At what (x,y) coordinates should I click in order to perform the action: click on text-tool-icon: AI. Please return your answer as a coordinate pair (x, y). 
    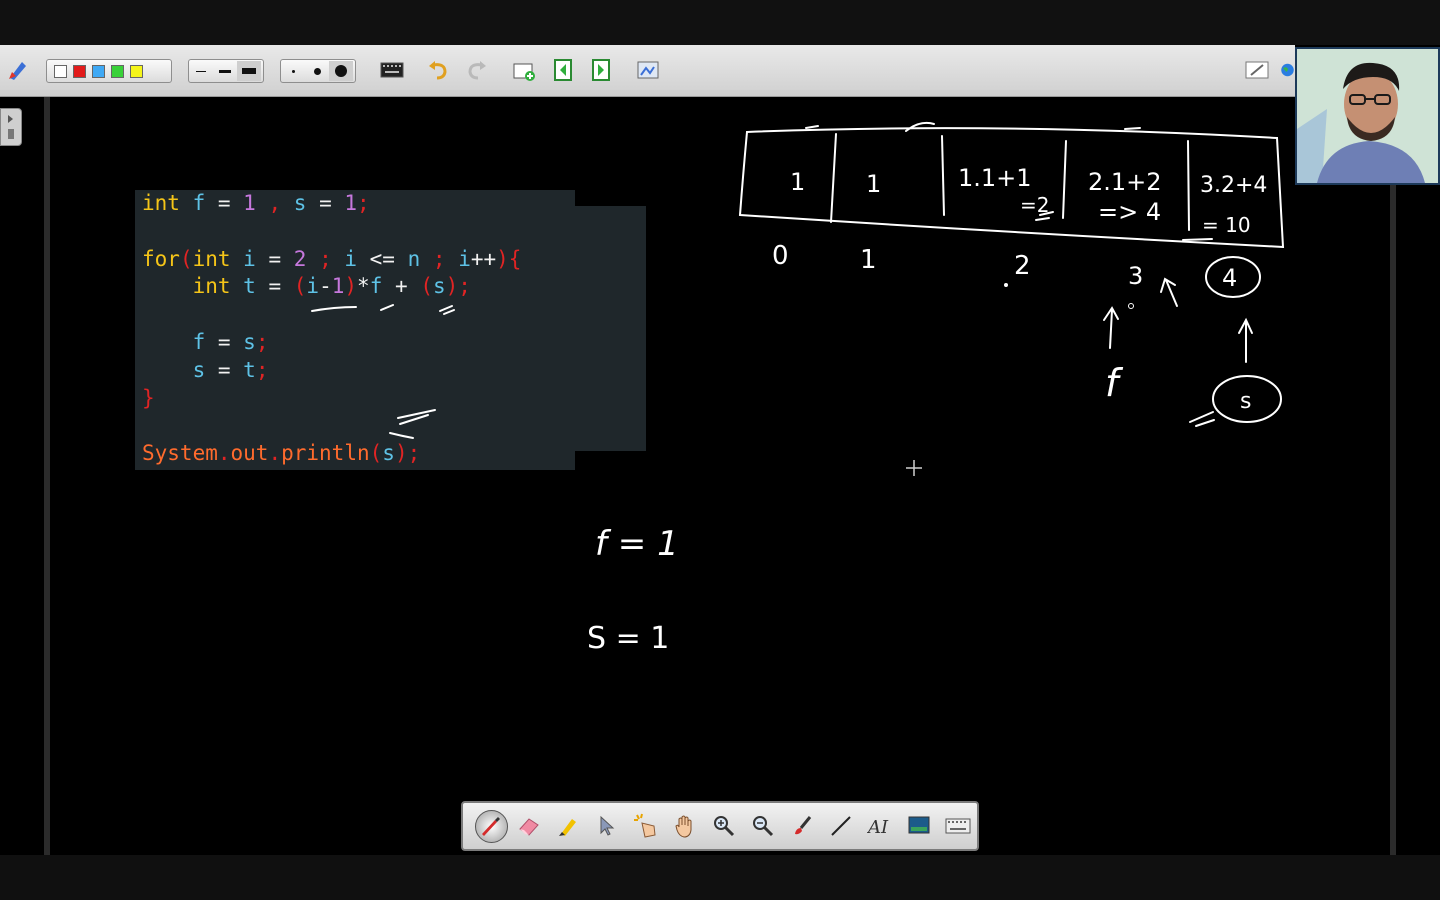
    Looking at the image, I should click on (879, 826).